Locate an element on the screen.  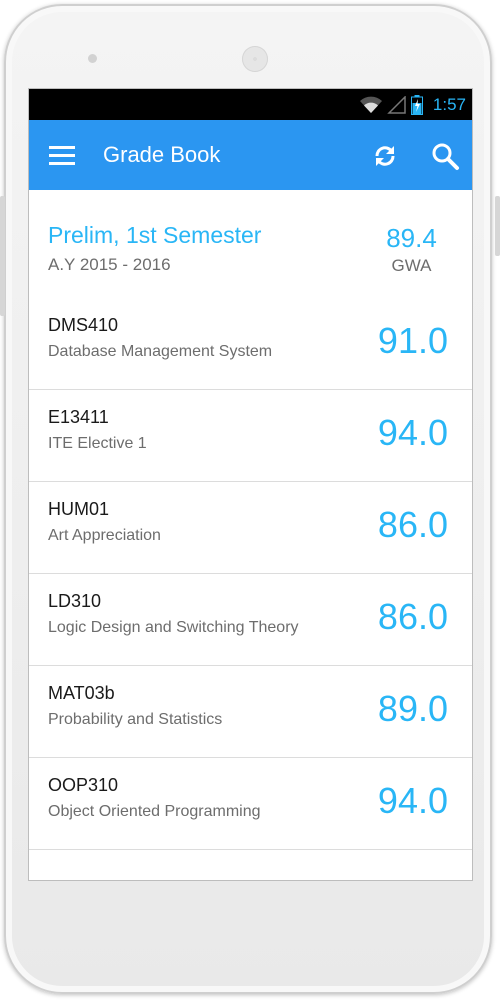
course-name: Object Oriented Programming is located at coordinates (154, 811).